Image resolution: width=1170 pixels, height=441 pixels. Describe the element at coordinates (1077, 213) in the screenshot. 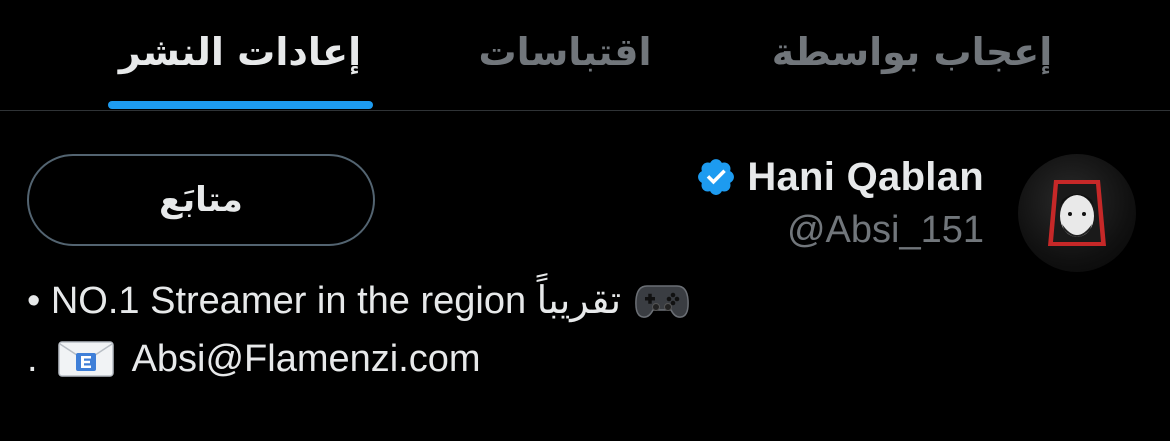

I see `avatar` at that location.